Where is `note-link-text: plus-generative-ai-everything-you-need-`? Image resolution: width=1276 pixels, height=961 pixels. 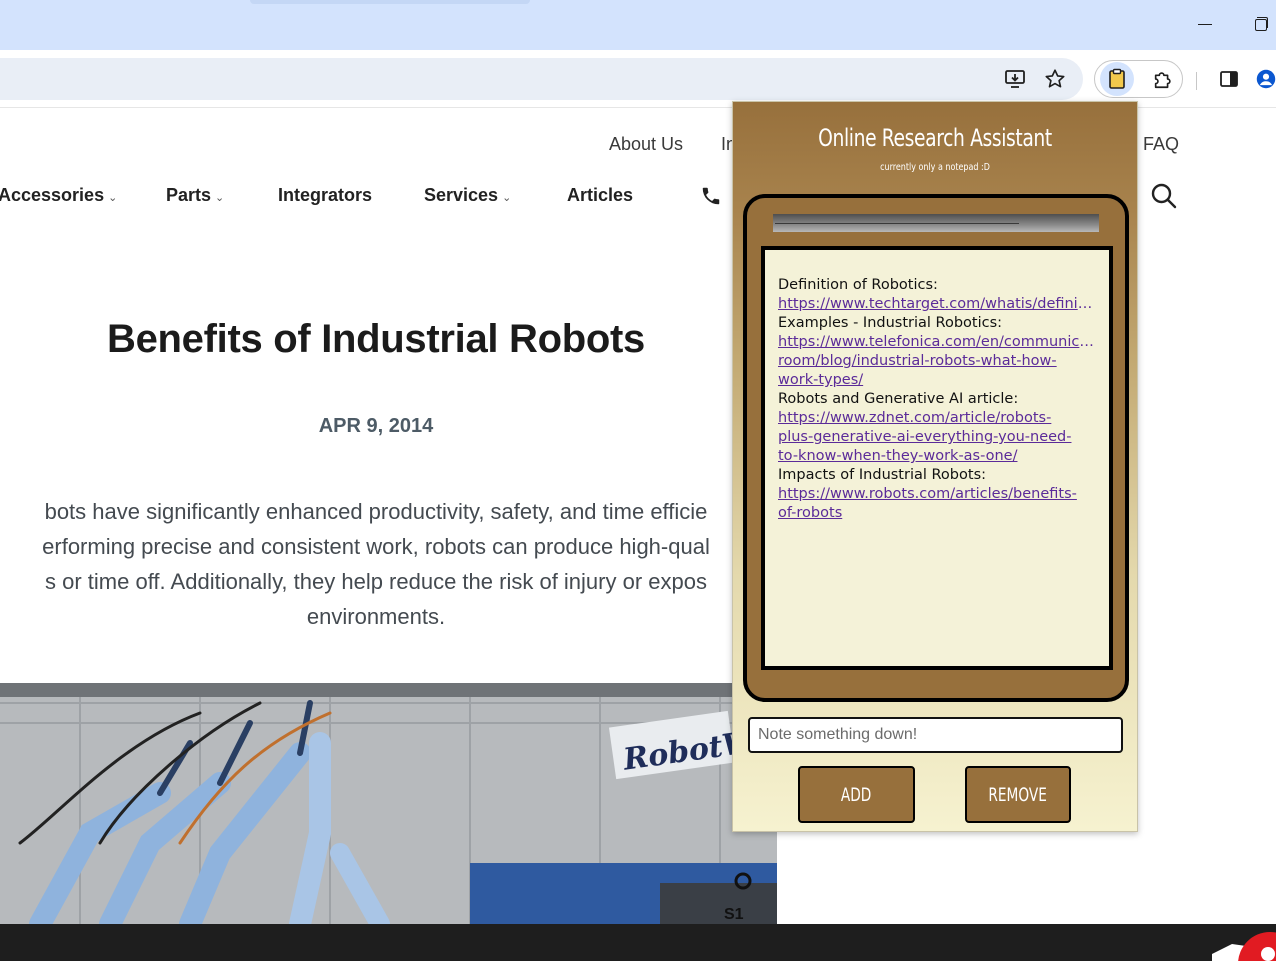
note-link-text: plus-generative-ai-everything-you-need- is located at coordinates (925, 437).